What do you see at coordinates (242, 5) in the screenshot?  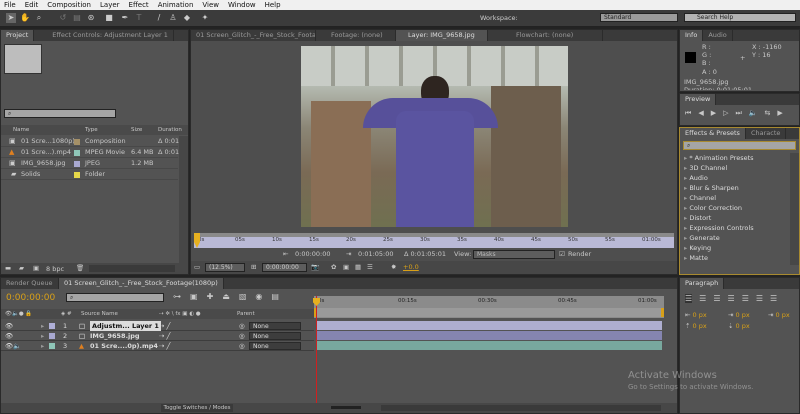 I see `menu-window: Window` at bounding box center [242, 5].